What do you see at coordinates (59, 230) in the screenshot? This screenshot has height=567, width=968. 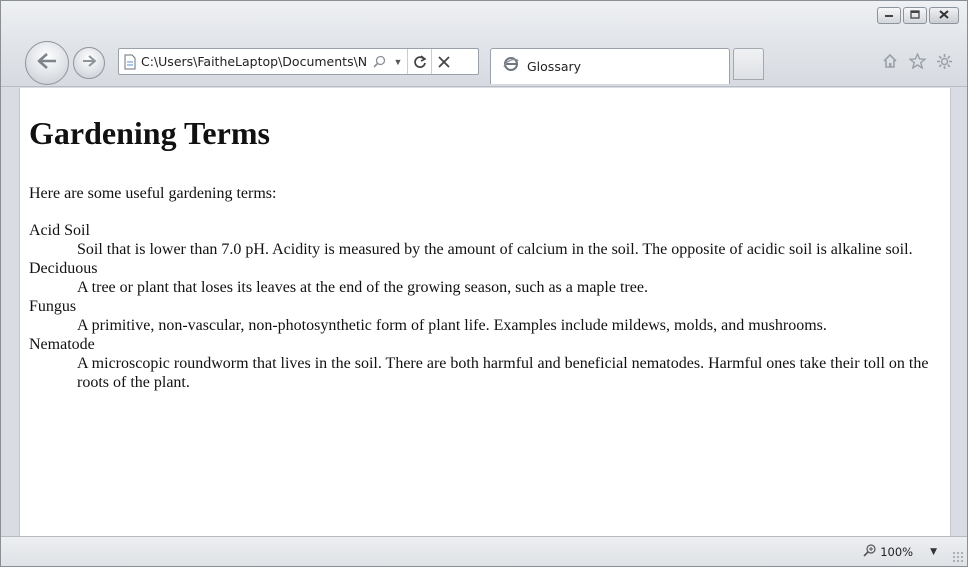 I see `glossary-term: Acid Soil` at bounding box center [59, 230].